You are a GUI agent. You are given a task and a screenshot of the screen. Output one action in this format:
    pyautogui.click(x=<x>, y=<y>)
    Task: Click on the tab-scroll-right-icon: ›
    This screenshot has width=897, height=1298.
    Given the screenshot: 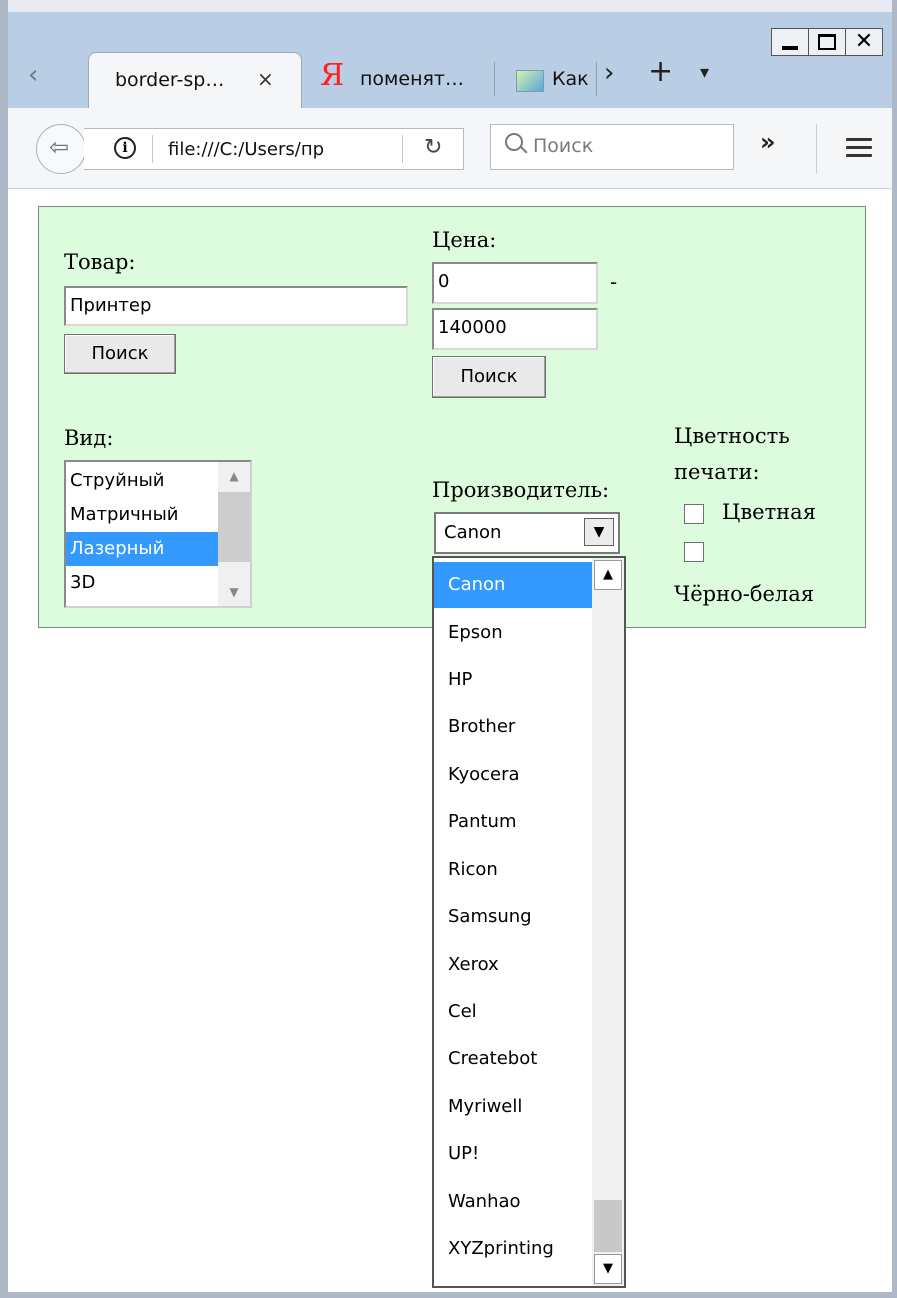 What is the action you would take?
    pyautogui.click(x=609, y=73)
    